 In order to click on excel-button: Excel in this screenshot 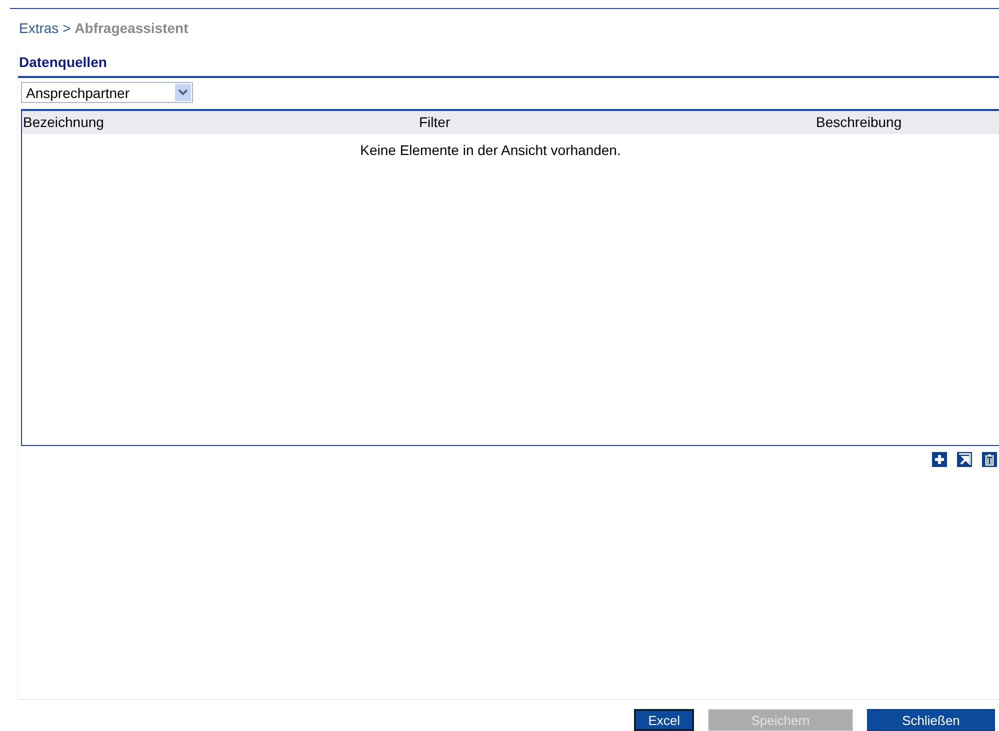, I will do `click(664, 720)`.